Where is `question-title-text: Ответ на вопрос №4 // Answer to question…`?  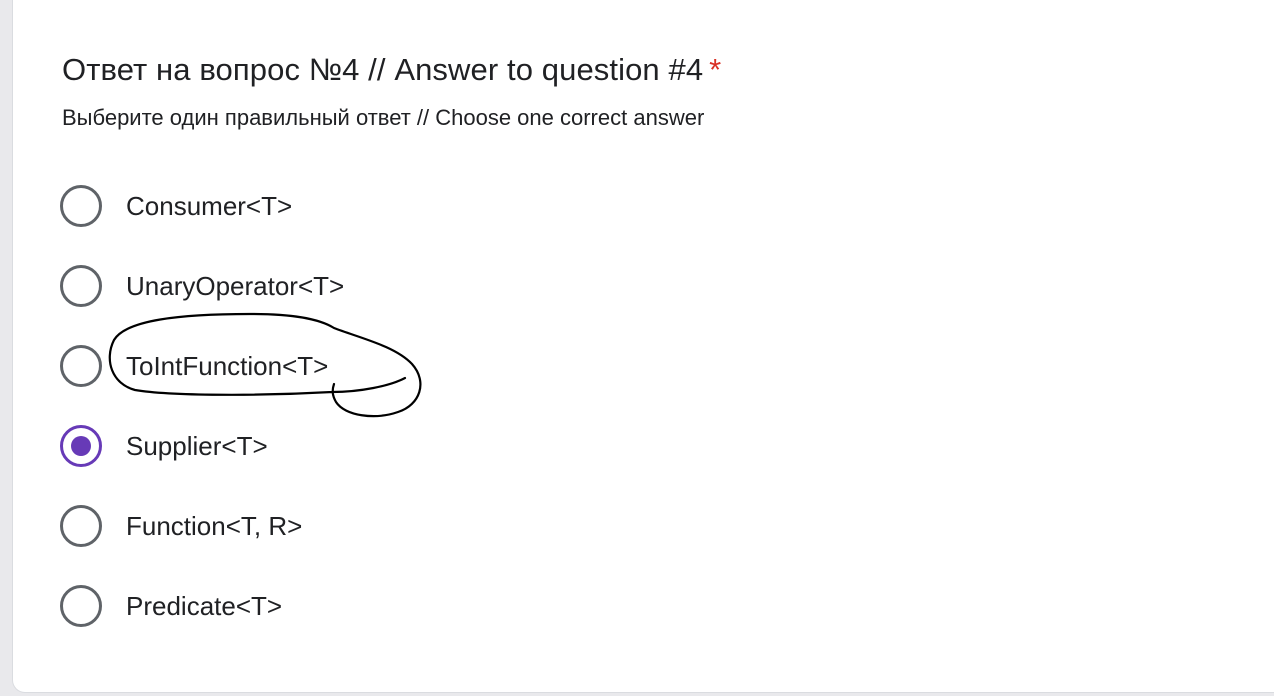 question-title-text: Ответ на вопрос №4 // Answer to question… is located at coordinates (383, 69).